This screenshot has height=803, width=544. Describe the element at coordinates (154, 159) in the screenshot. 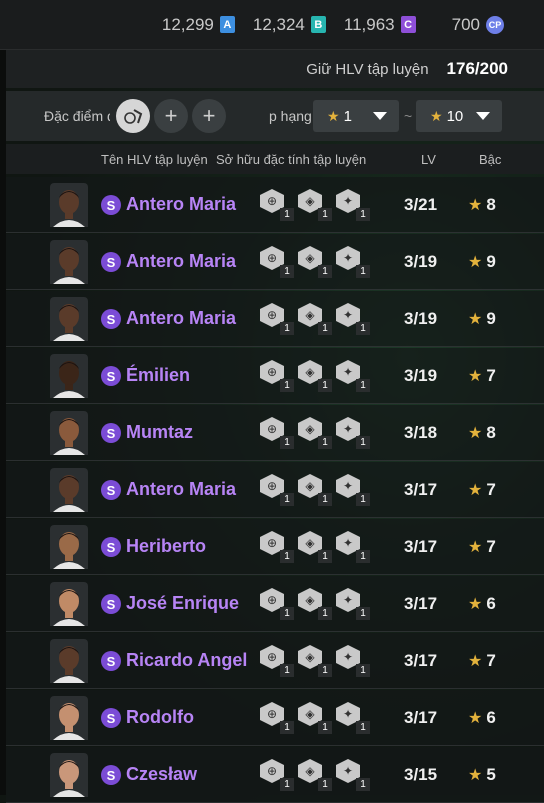

I see `header-name: Tên HLV tập luyện` at that location.